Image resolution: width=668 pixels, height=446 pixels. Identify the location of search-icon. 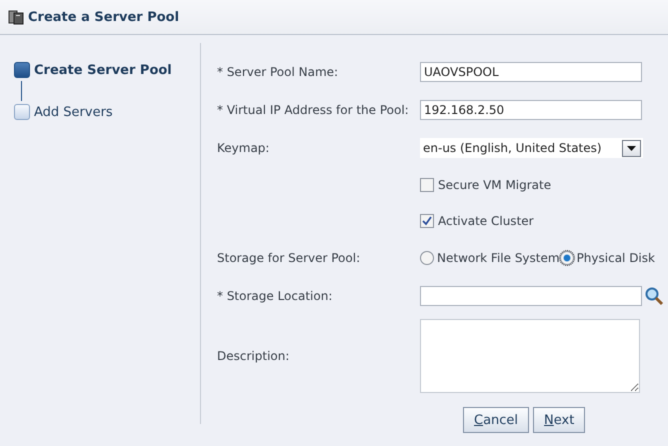
(654, 296).